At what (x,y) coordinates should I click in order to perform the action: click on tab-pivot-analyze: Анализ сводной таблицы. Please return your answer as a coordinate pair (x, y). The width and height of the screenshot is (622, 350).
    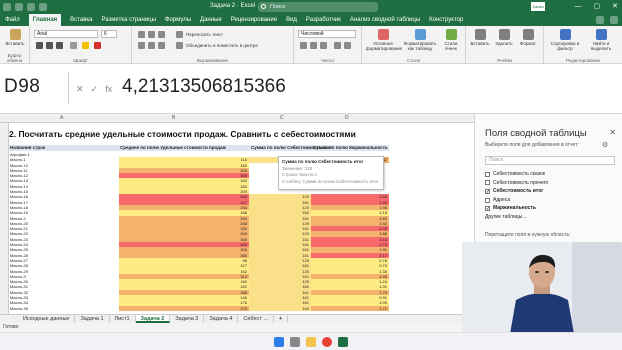
    Looking at the image, I should click on (385, 20).